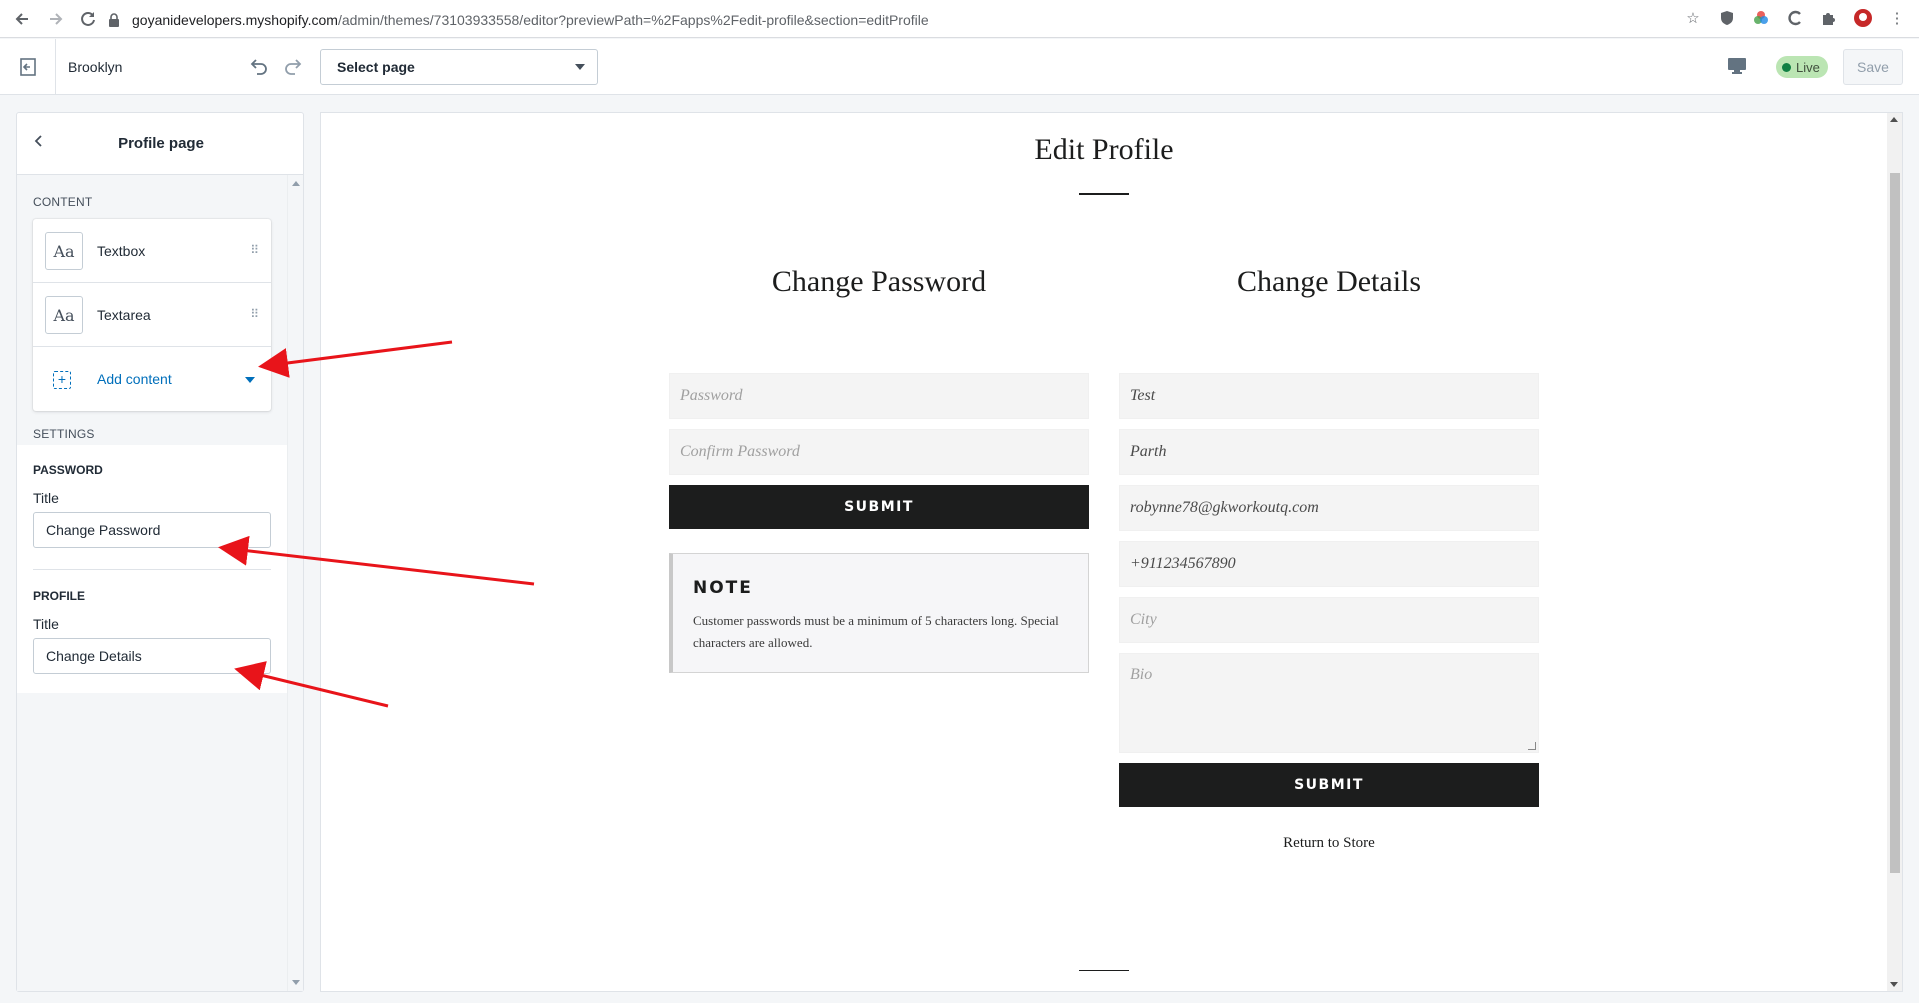  I want to click on return-to-store-link: Return to Store, so click(1329, 843).